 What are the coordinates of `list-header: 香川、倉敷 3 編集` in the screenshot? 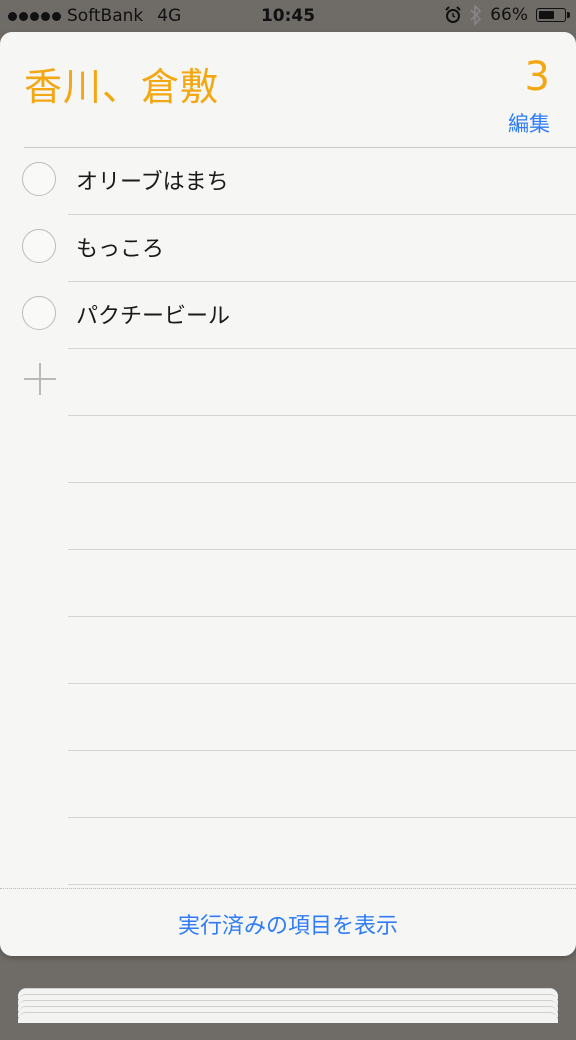 It's located at (288, 89).